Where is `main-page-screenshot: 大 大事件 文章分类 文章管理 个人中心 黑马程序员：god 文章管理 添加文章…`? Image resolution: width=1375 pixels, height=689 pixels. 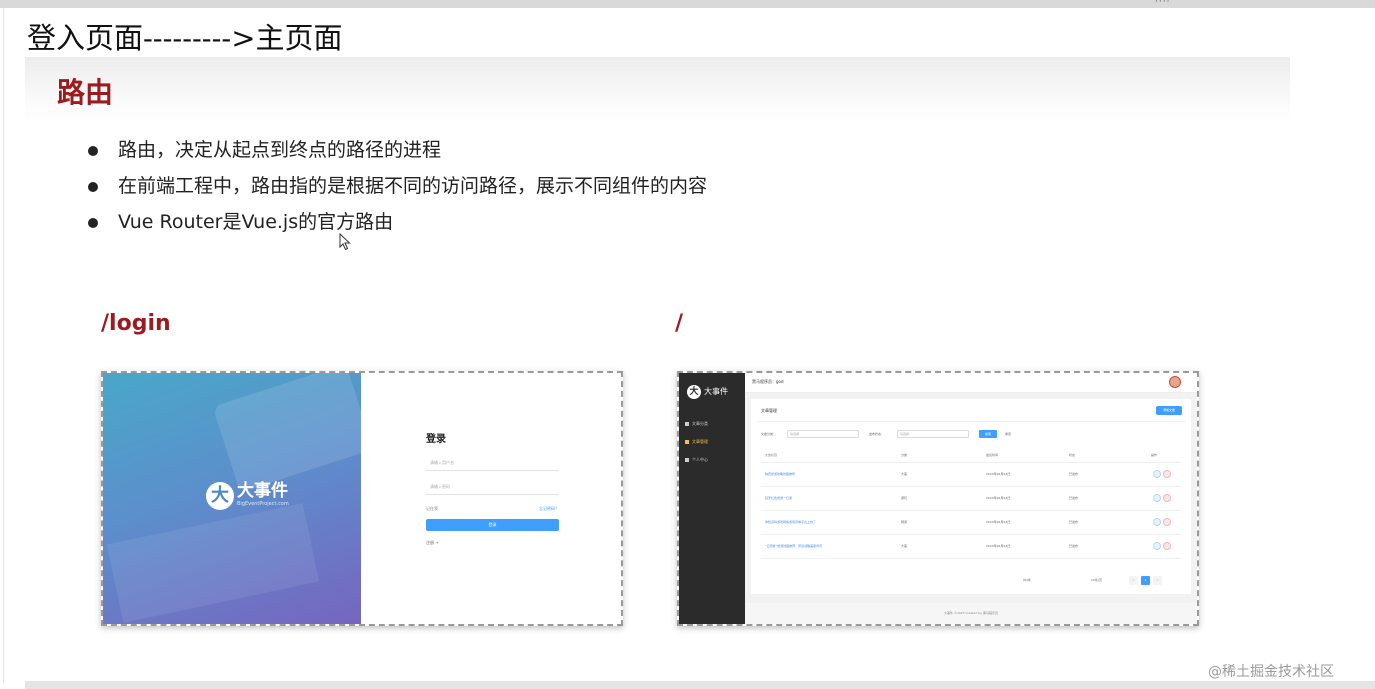 main-page-screenshot: 大 大事件 文章分类 文章管理 个人中心 黑马程序员：god 文章管理 添加文章… is located at coordinates (938, 498).